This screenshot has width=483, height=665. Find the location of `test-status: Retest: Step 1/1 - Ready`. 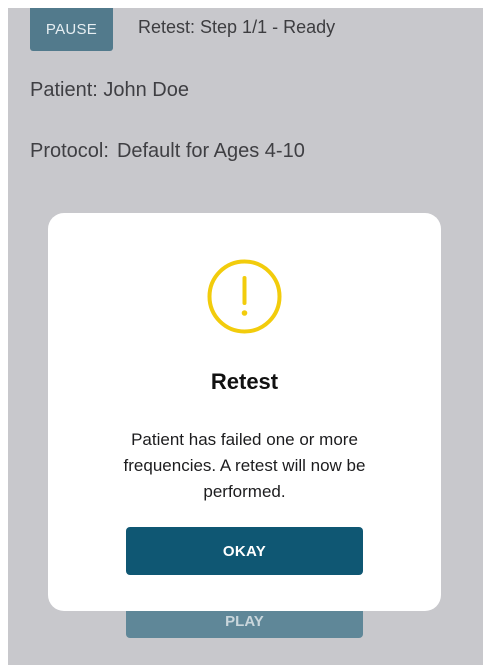

test-status: Retest: Step 1/1 - Ready is located at coordinates (237, 27).